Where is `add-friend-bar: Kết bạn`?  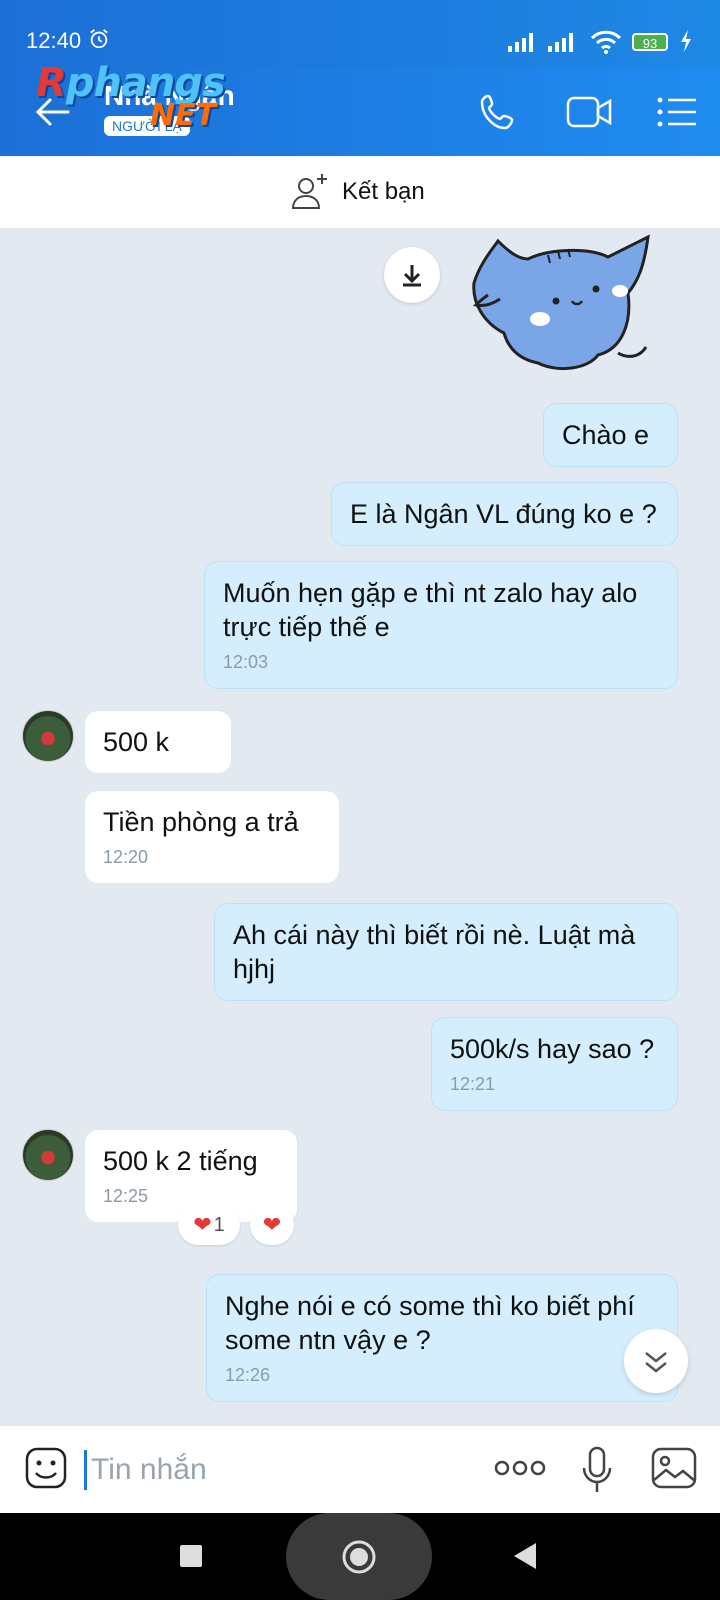
add-friend-bar: Kết bạn is located at coordinates (360, 192).